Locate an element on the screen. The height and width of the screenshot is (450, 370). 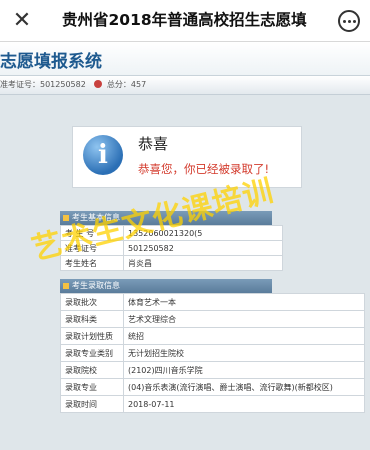
row-label: 录取时间 is located at coordinates (92, 404).